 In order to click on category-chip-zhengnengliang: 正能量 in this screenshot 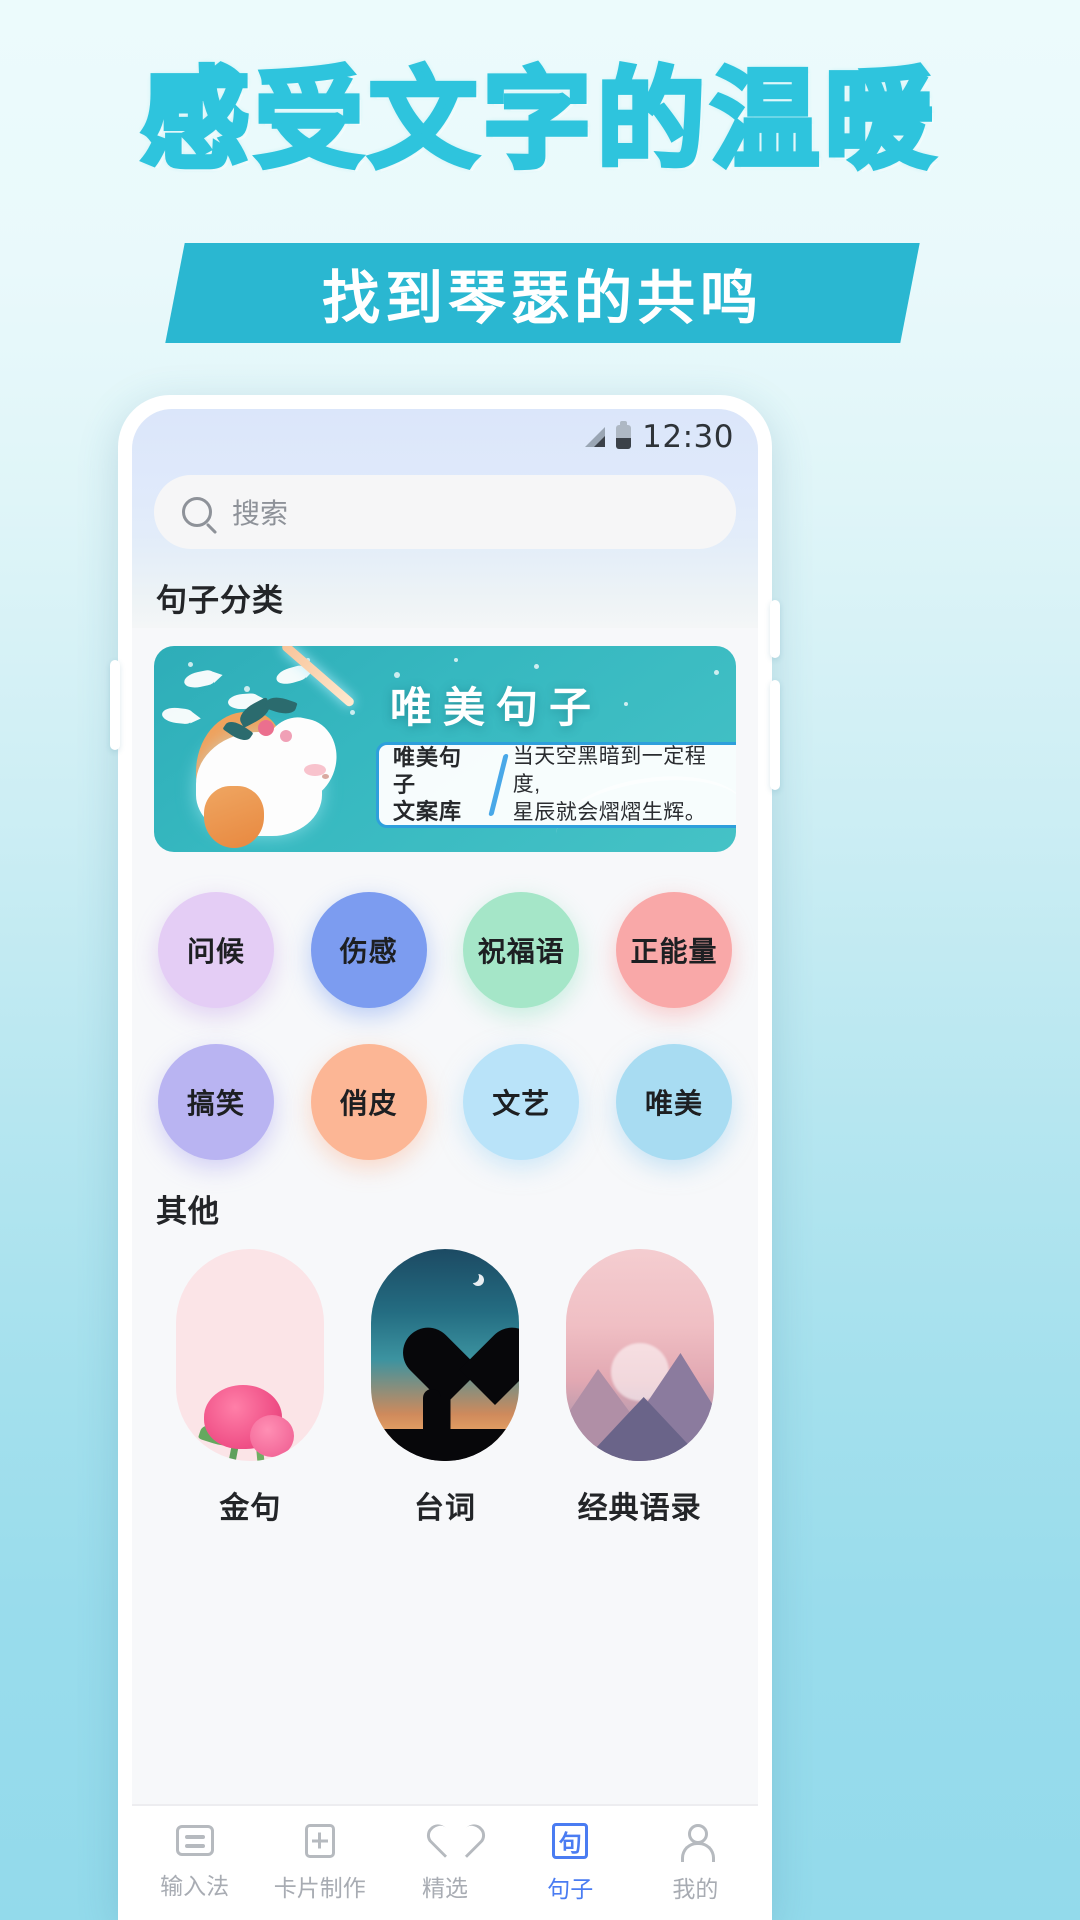, I will do `click(673, 950)`.